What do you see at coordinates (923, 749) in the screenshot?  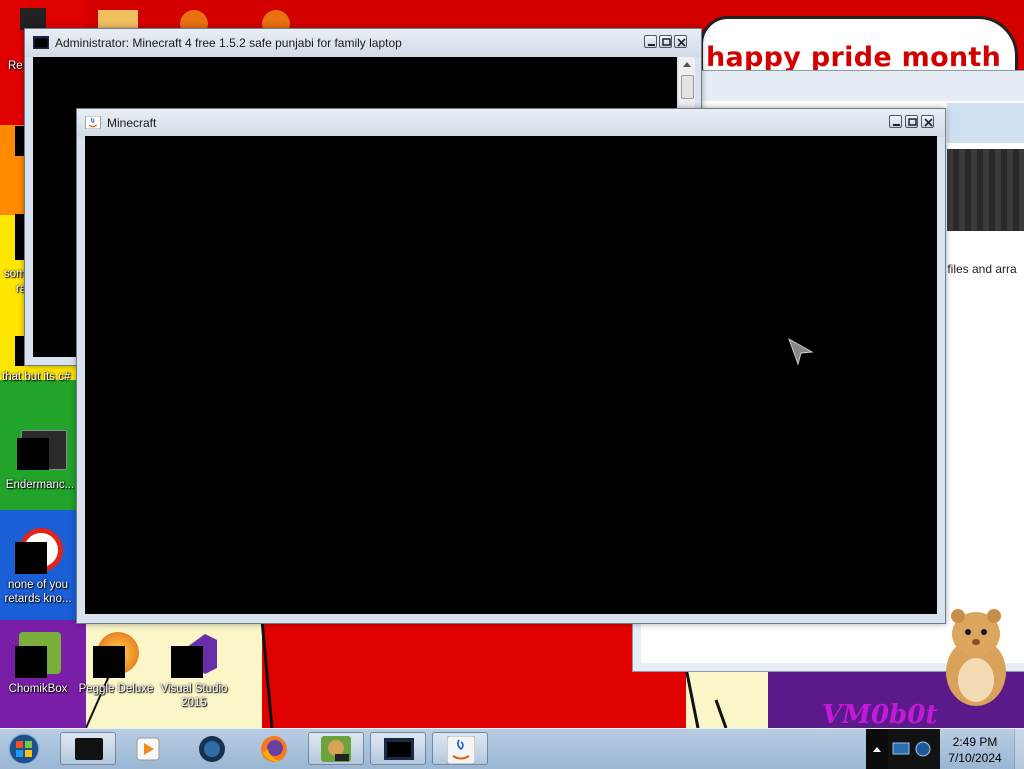 I see `volume-icon` at bounding box center [923, 749].